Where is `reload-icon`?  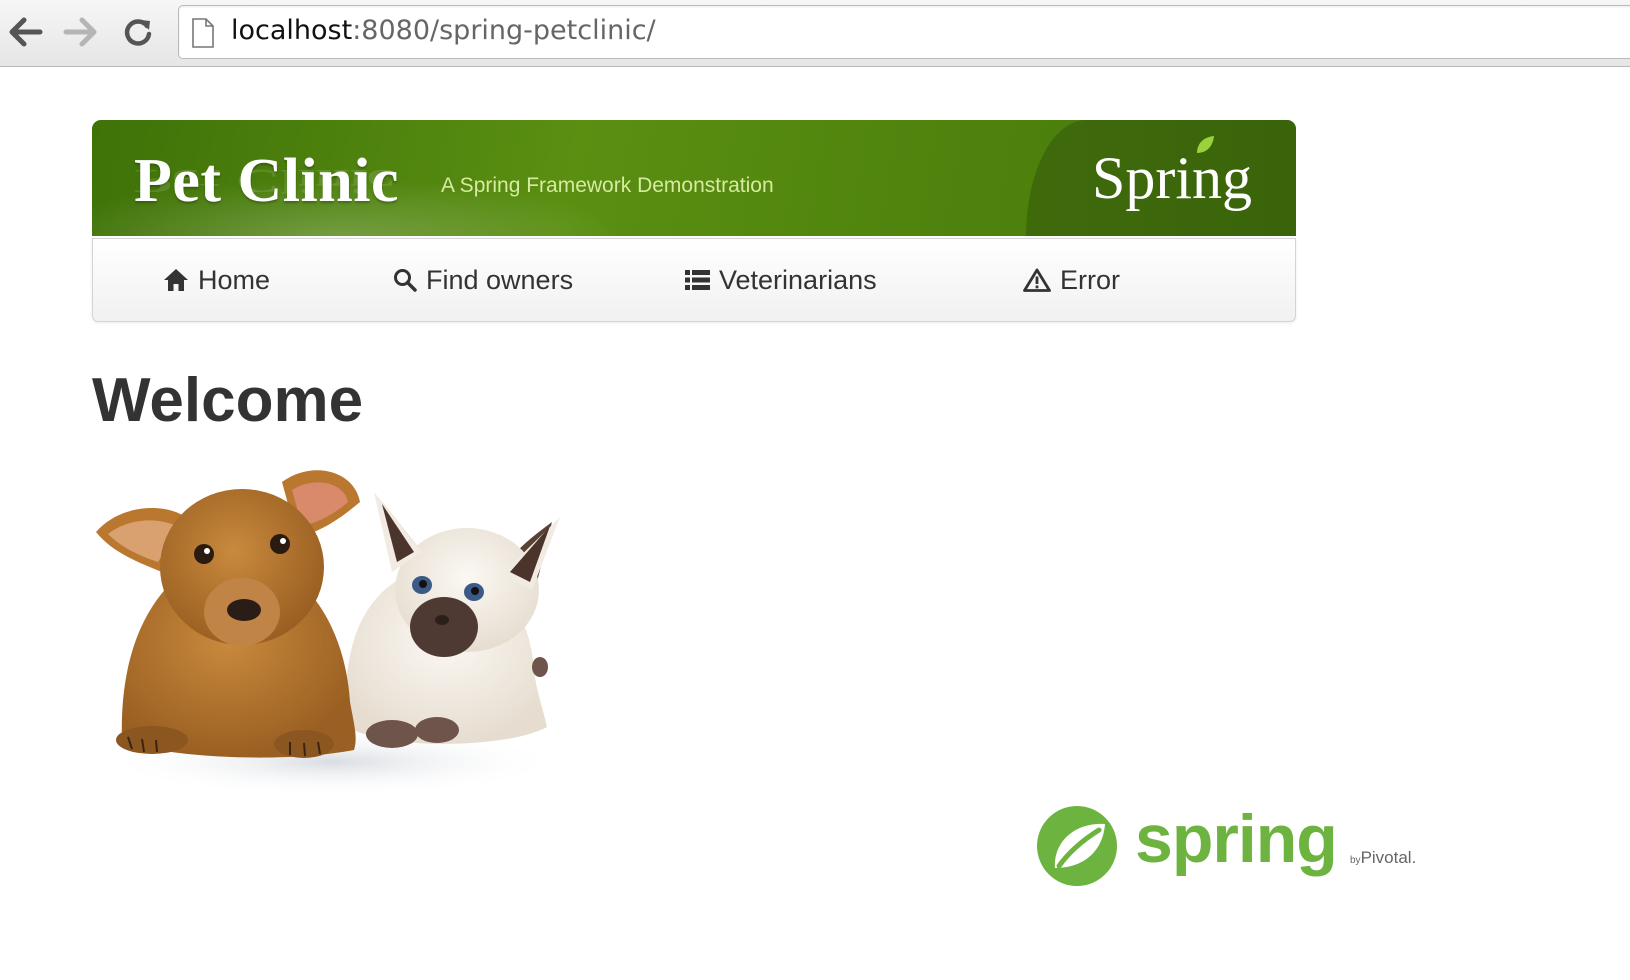 reload-icon is located at coordinates (138, 32).